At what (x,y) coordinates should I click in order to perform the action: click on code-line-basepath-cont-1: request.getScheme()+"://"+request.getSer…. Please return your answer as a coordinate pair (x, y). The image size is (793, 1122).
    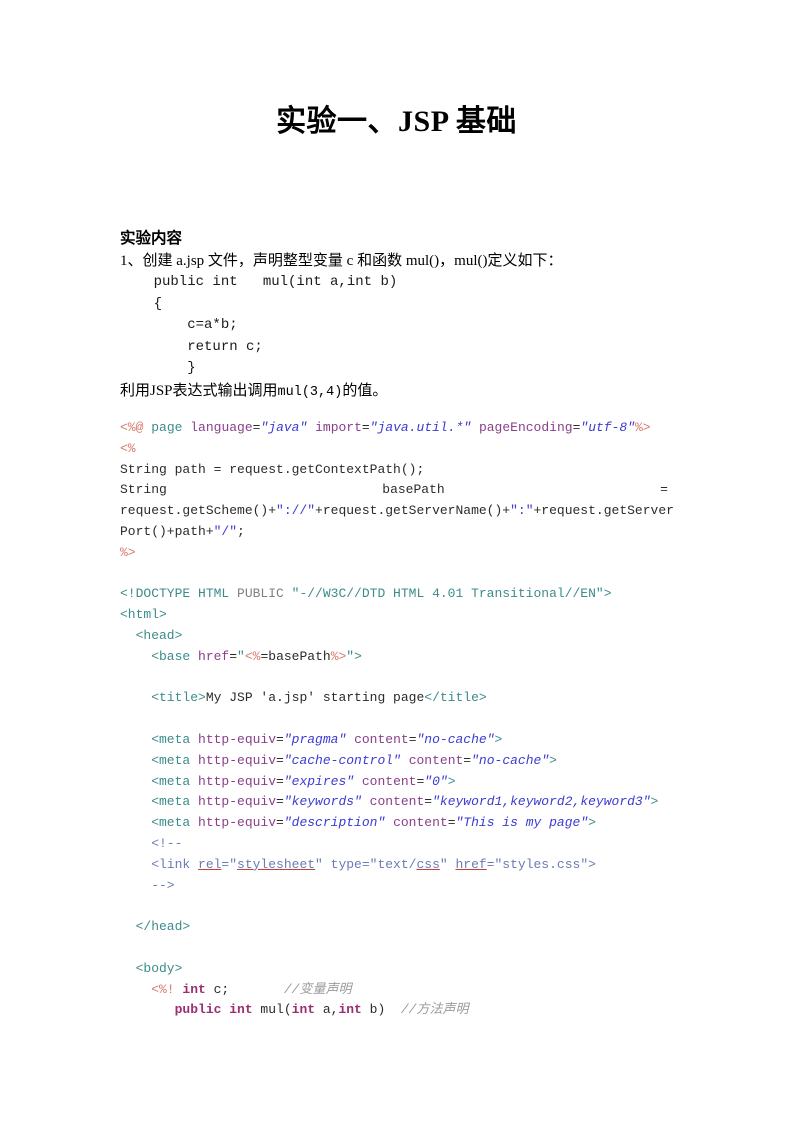
    Looking at the image, I should click on (397, 511).